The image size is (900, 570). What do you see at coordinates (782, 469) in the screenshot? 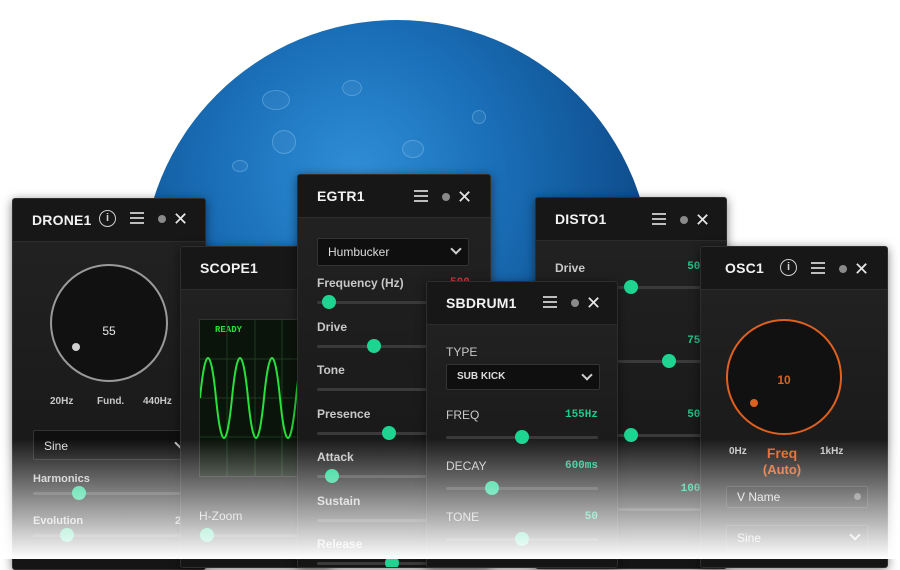
I see `freq-mode: (Auto)` at bounding box center [782, 469].